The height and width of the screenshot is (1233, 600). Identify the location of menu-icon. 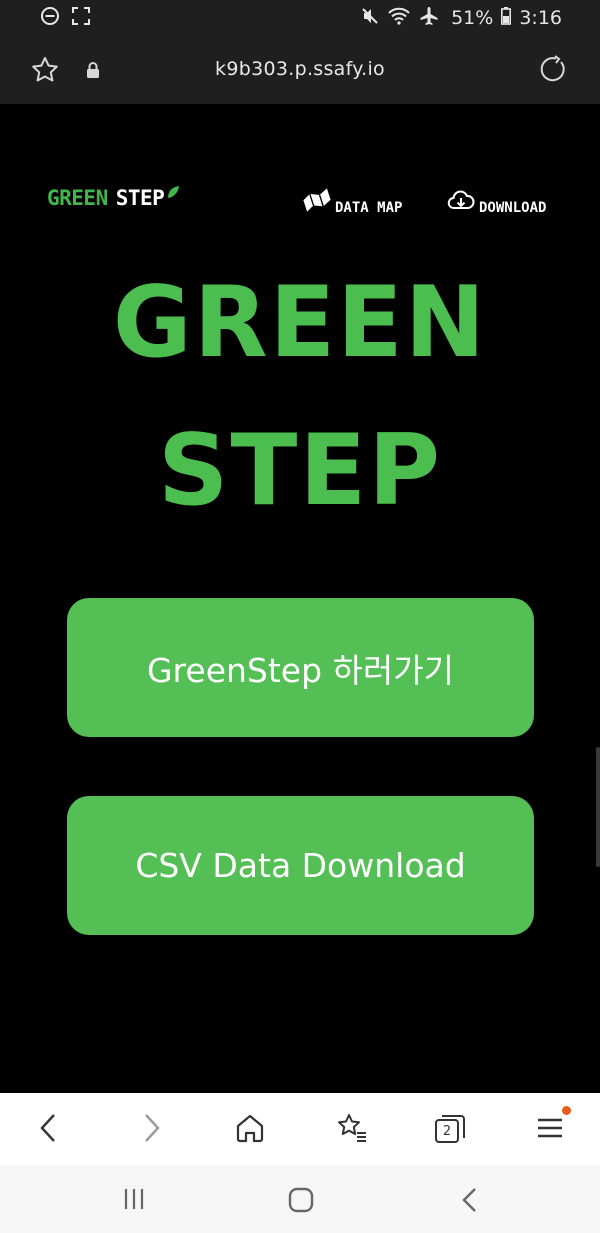
(550, 1130).